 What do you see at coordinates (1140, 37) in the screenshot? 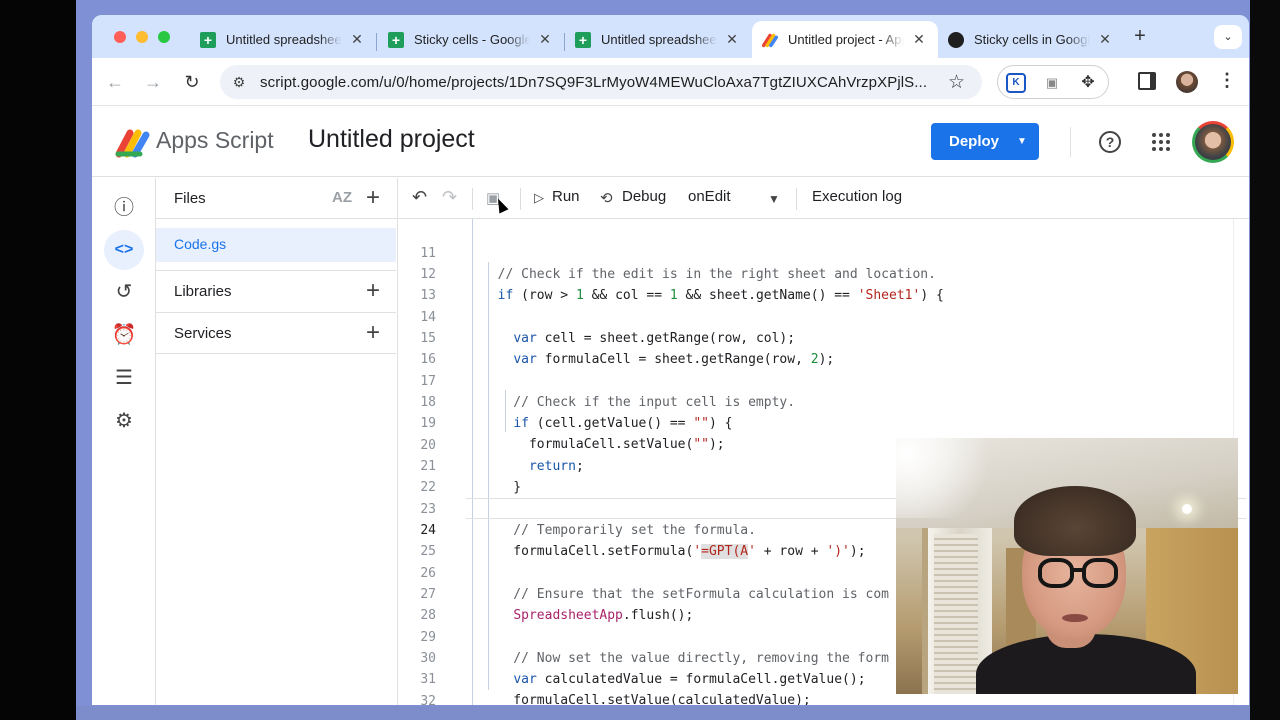
I see `new-tab-button: +` at bounding box center [1140, 37].